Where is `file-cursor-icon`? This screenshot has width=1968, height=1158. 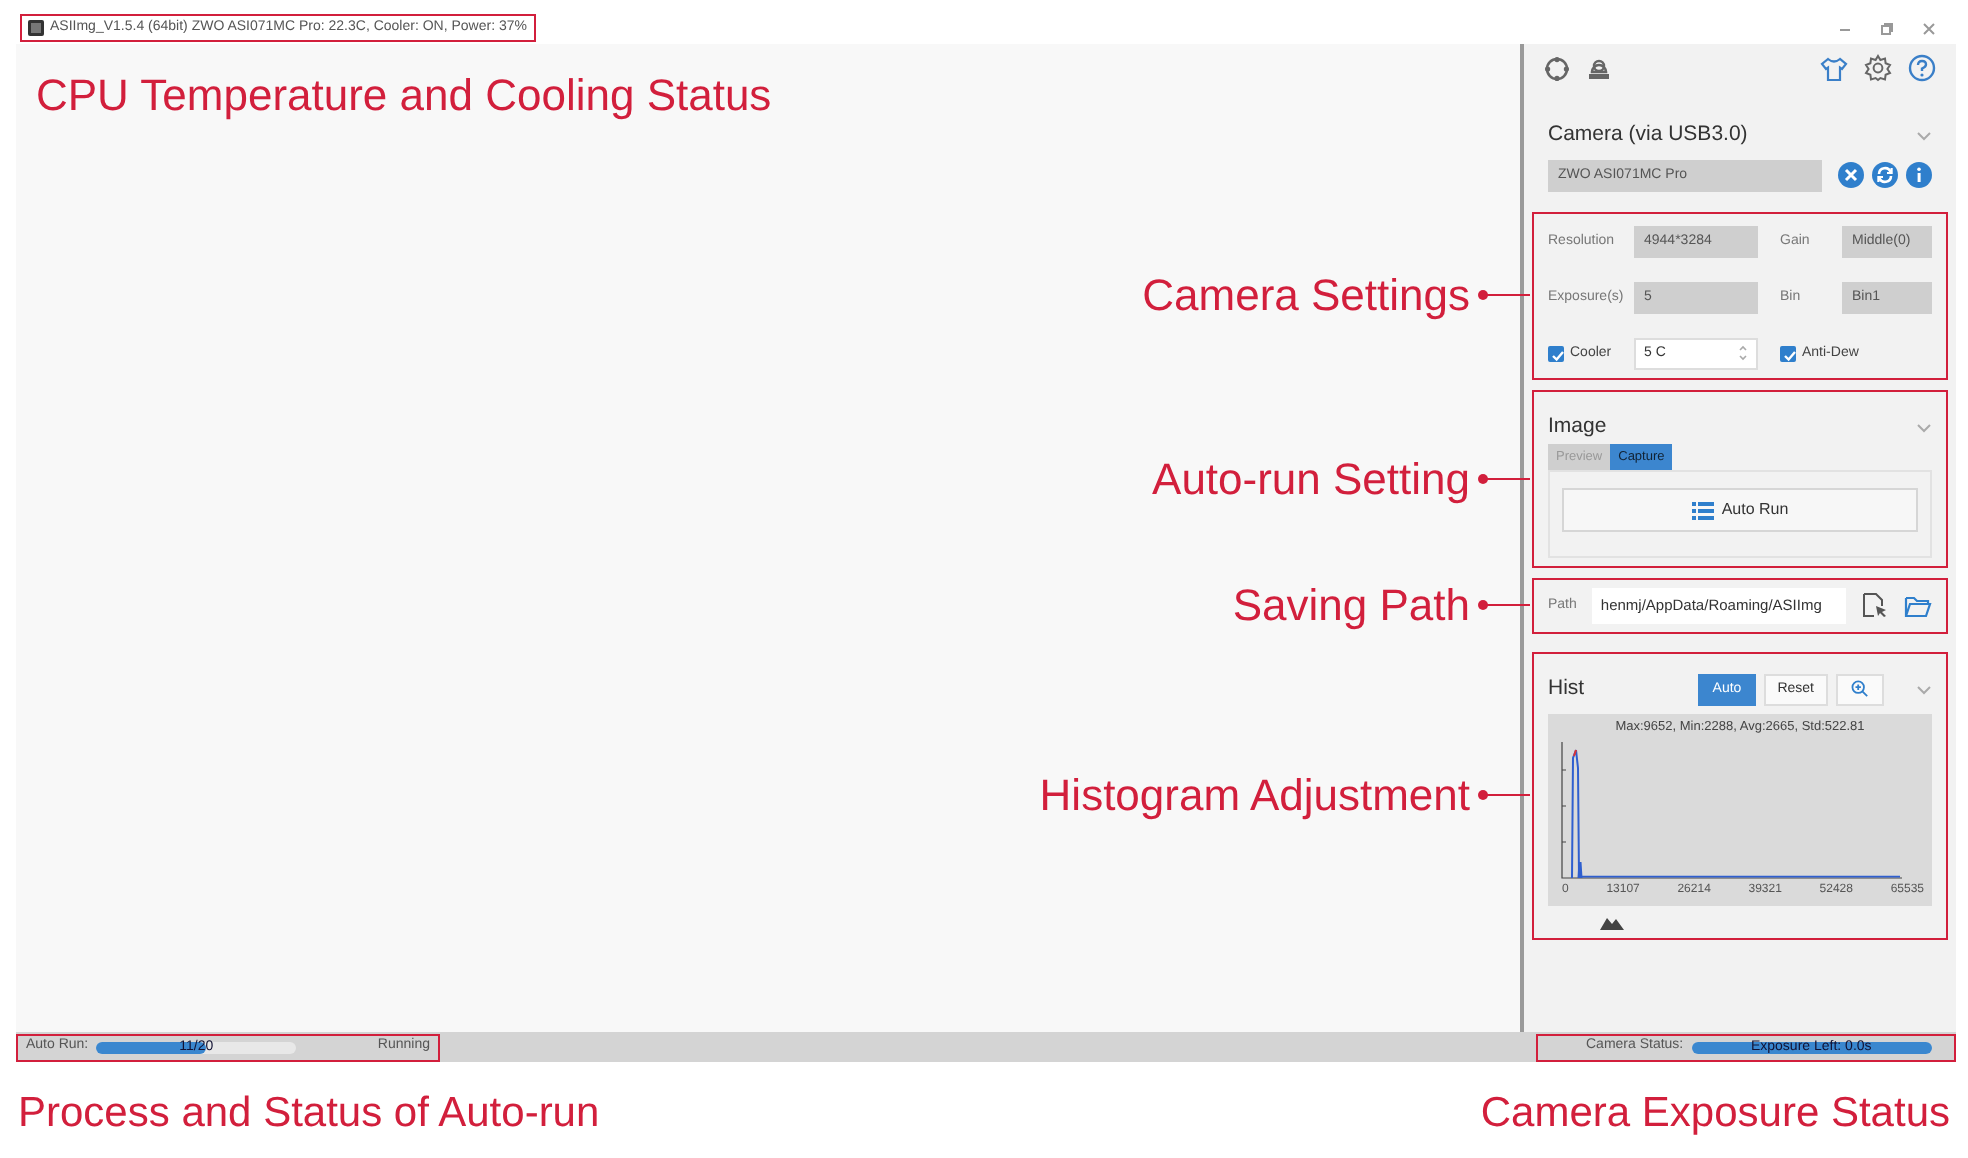
file-cursor-icon is located at coordinates (1875, 605).